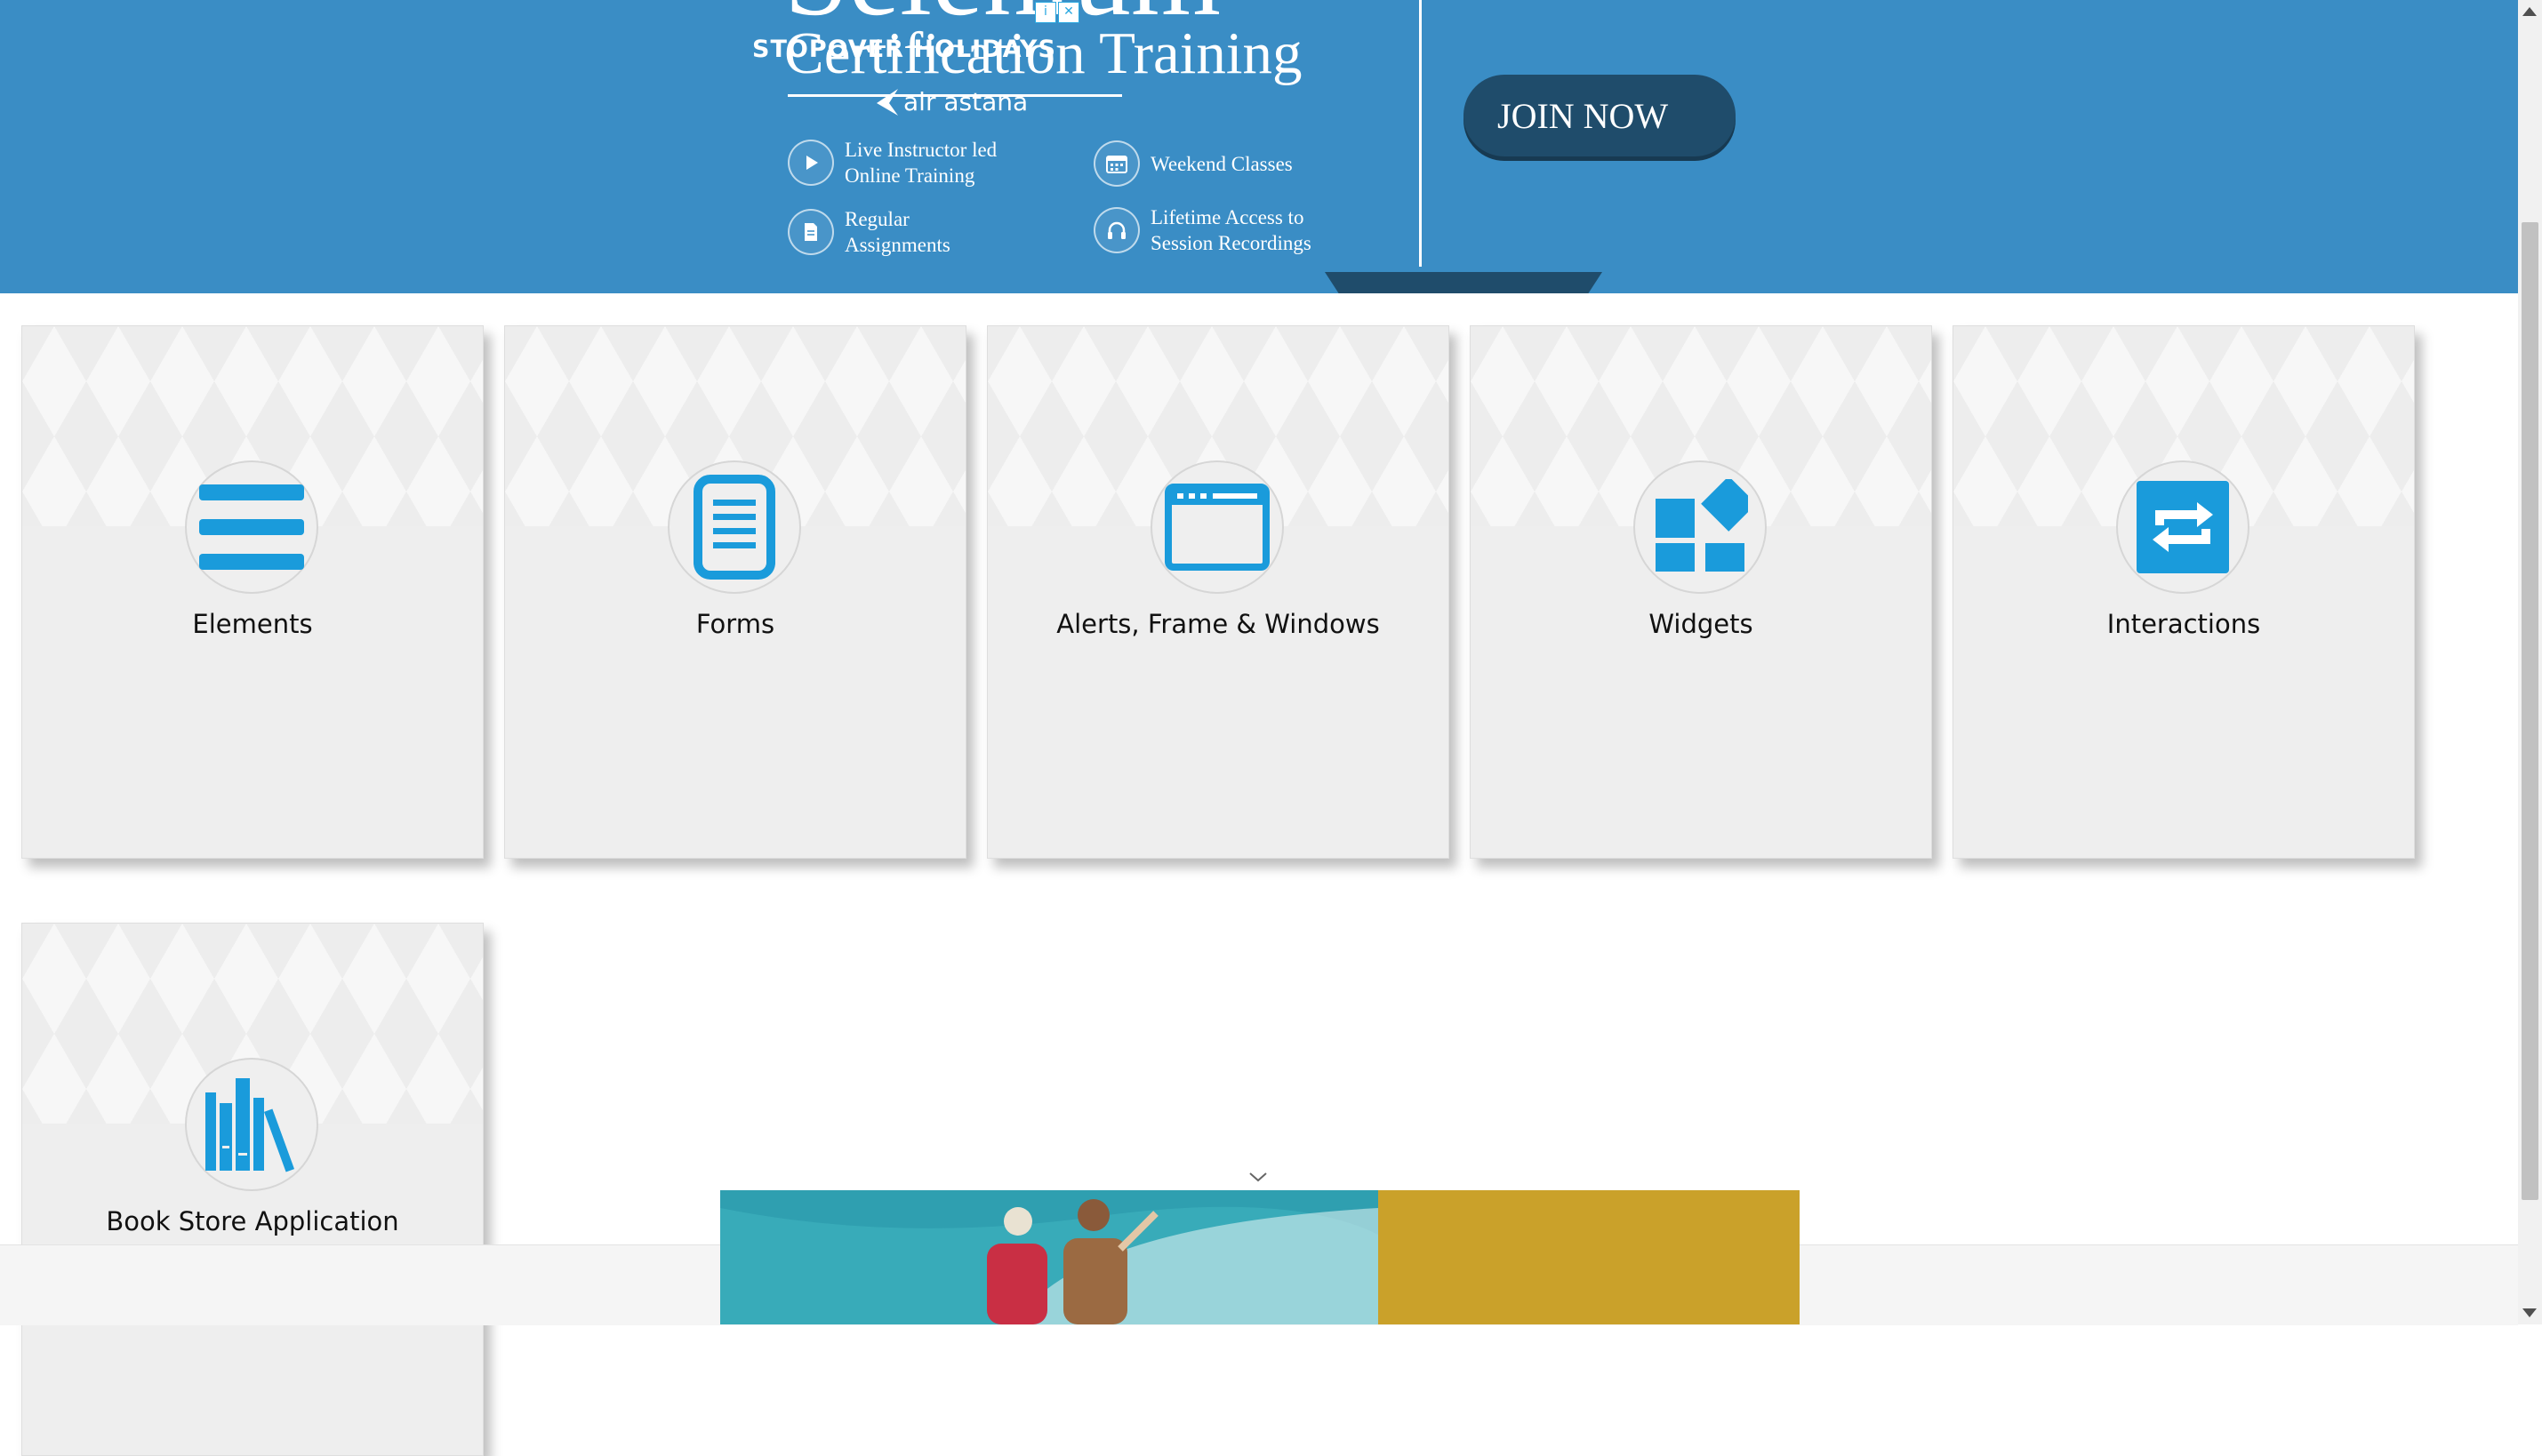 This screenshot has width=2542, height=1456. I want to click on ad-headline: STOPOVER HOLIDAYS, so click(904, 49).